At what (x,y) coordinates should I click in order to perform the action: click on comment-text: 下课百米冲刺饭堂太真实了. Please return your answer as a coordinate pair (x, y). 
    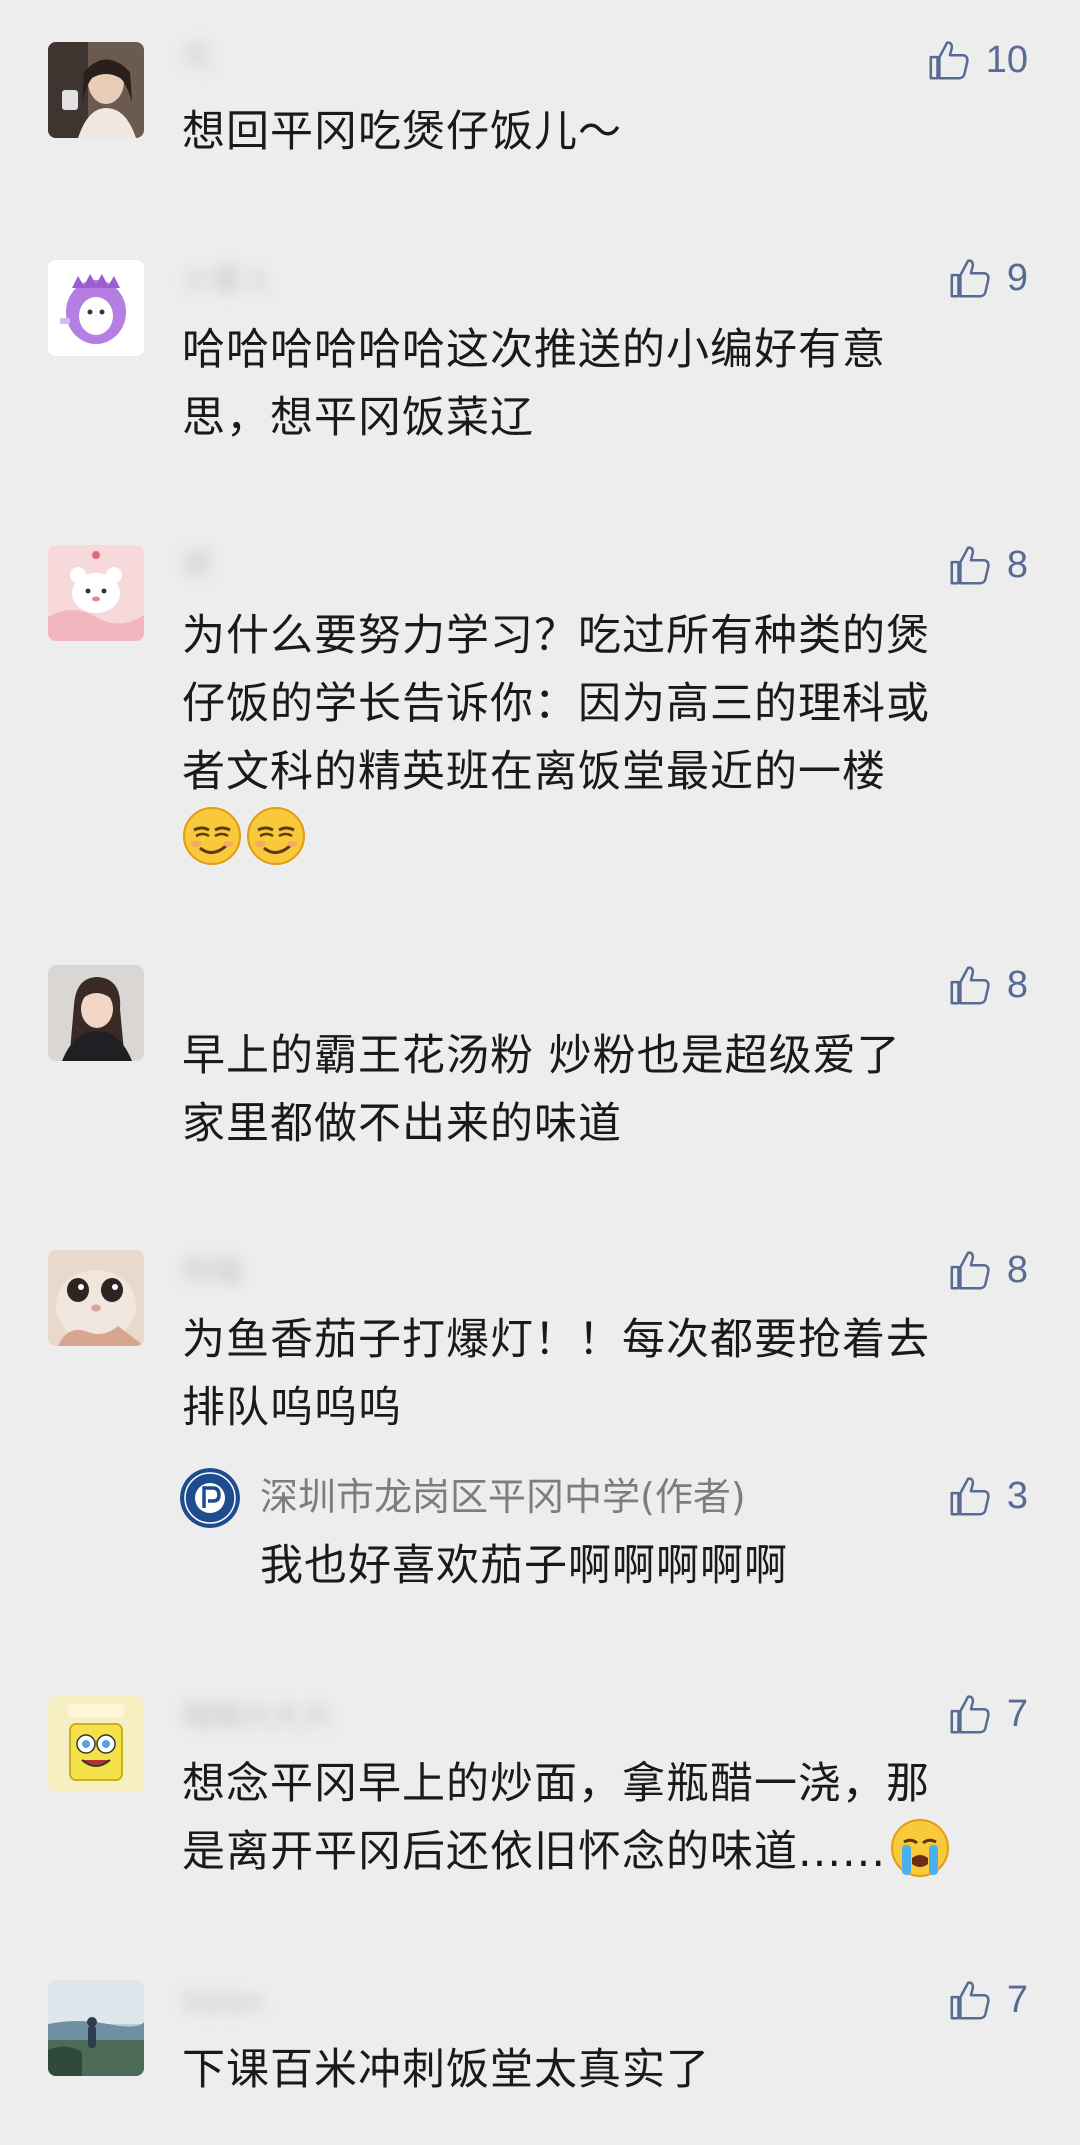
    Looking at the image, I should click on (607, 2070).